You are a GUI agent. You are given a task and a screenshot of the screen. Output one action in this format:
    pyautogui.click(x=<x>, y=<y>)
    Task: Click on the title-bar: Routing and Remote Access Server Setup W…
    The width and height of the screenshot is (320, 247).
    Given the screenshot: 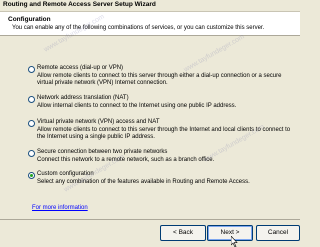 What is the action you would take?
    pyautogui.click(x=150, y=6)
    